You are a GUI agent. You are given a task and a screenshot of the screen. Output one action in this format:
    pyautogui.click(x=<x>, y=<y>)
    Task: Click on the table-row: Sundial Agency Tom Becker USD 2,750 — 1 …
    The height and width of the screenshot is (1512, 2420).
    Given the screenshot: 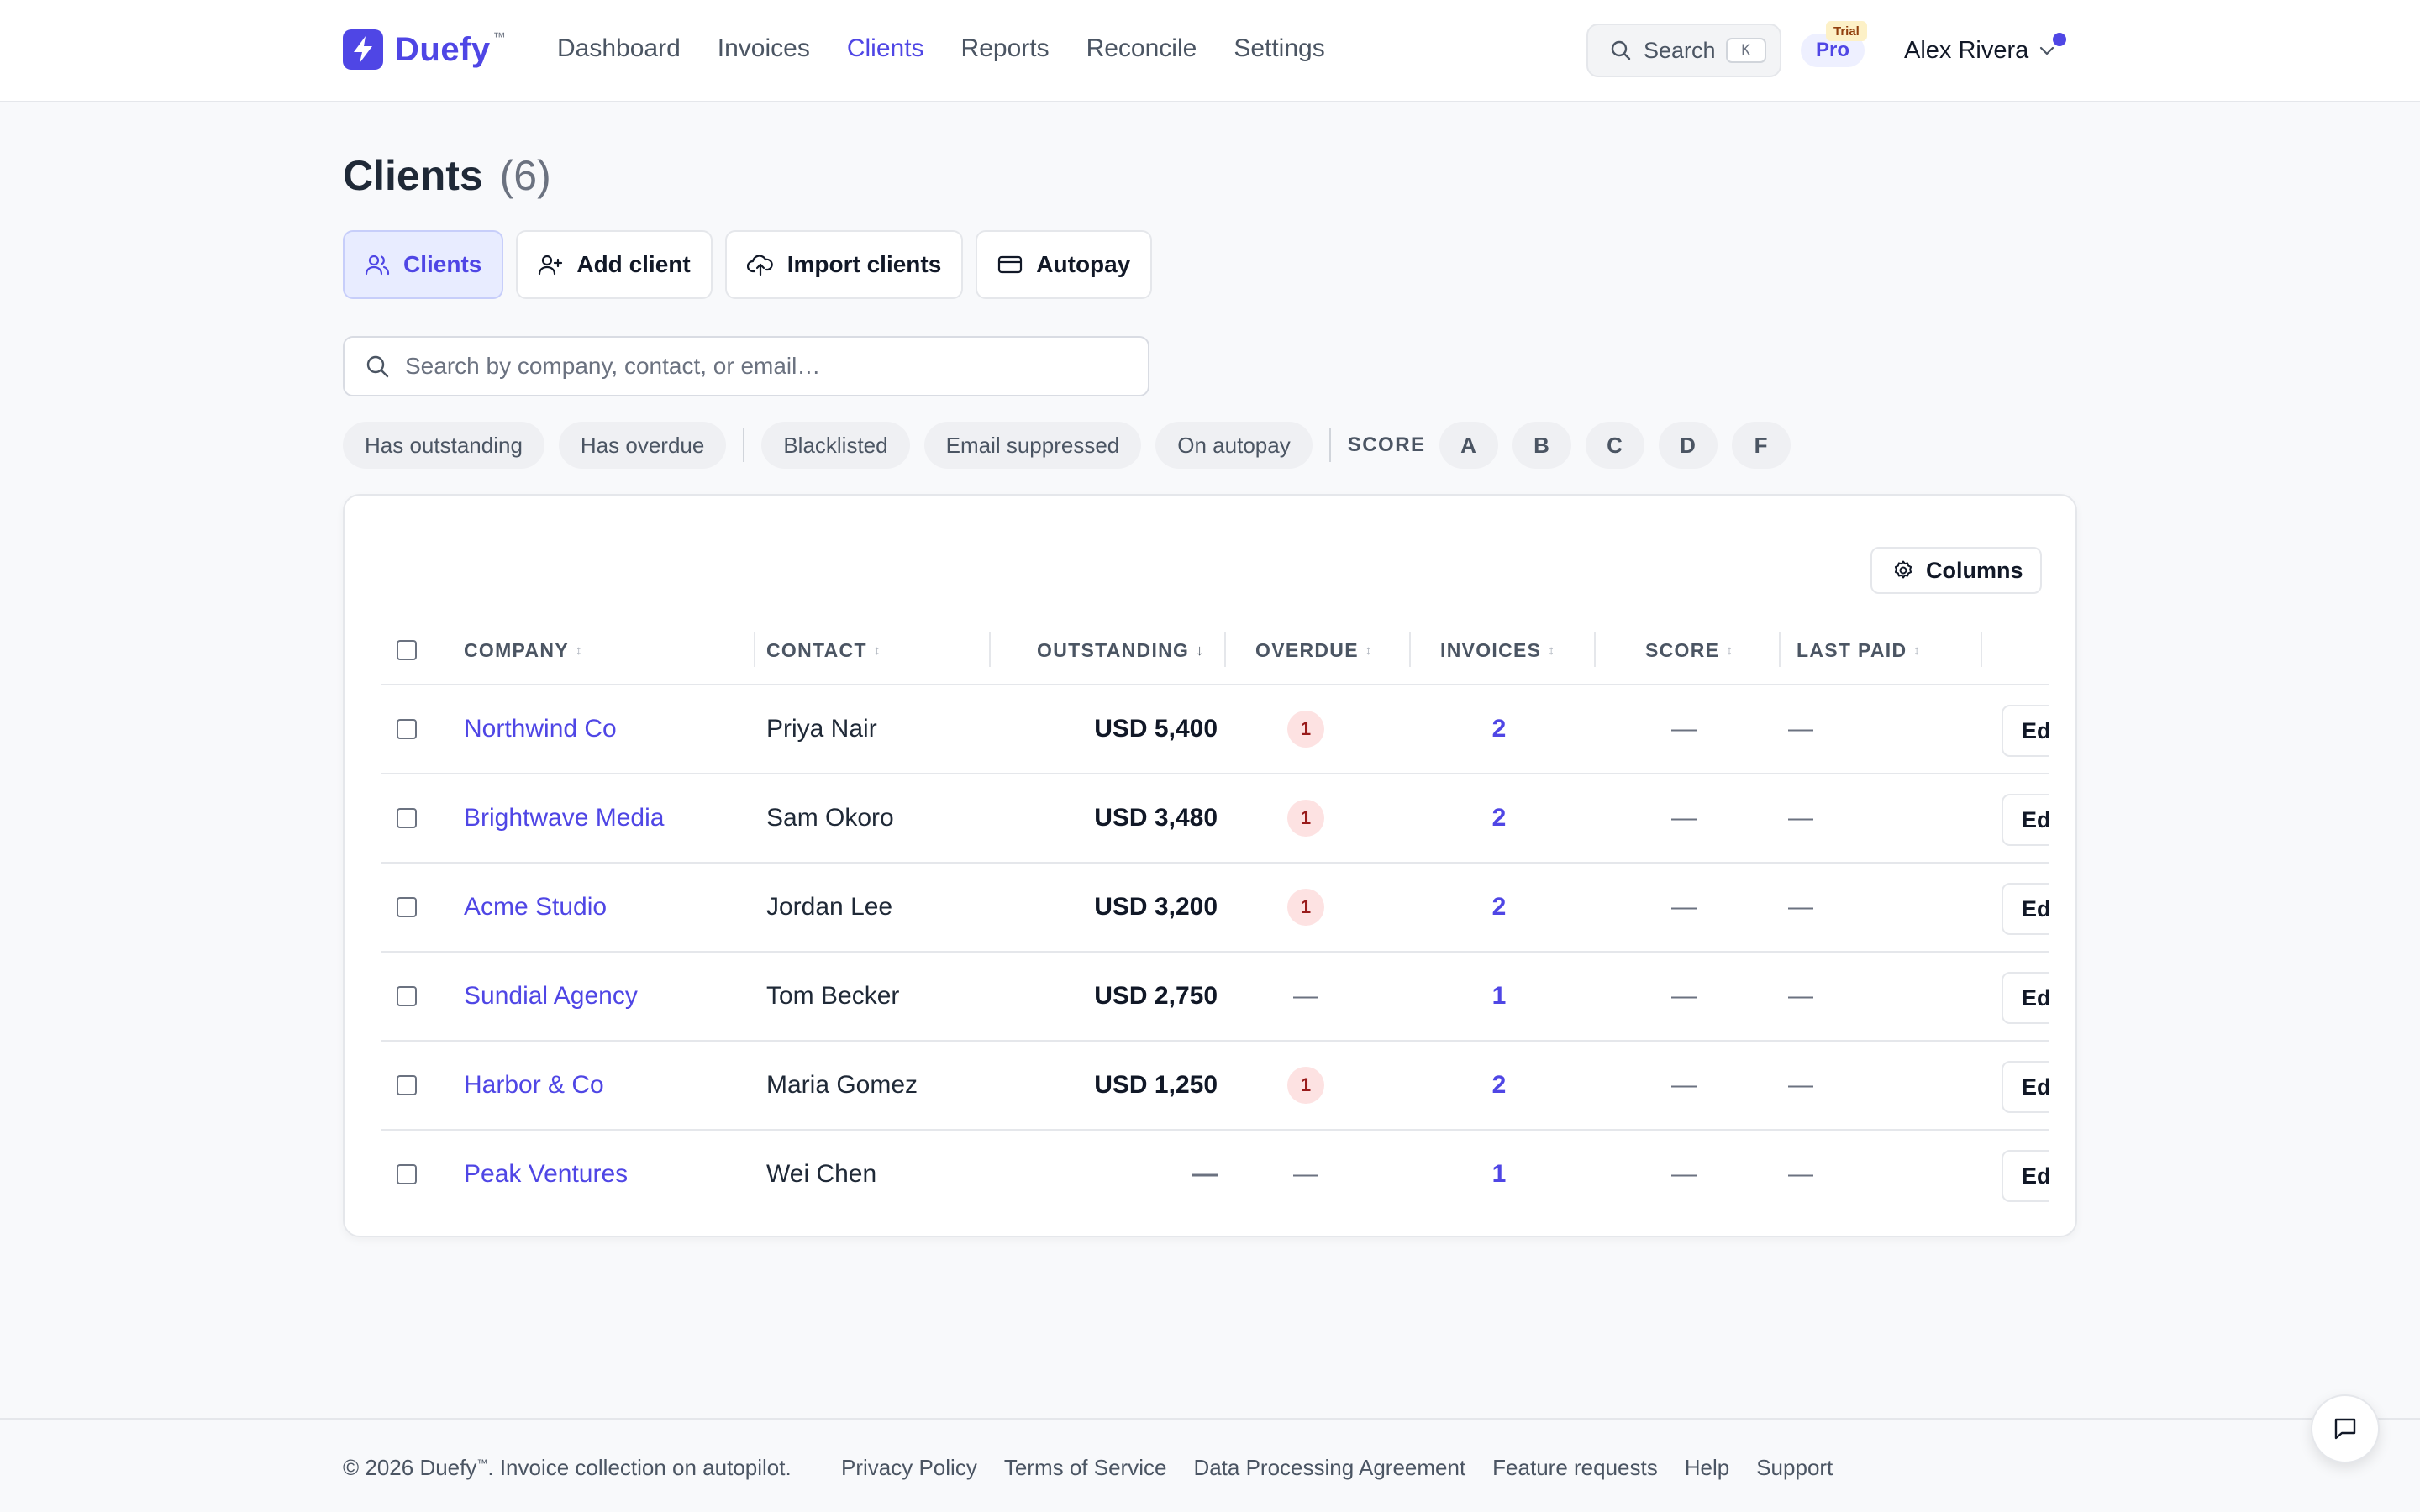 What is the action you would take?
    pyautogui.click(x=1215, y=997)
    